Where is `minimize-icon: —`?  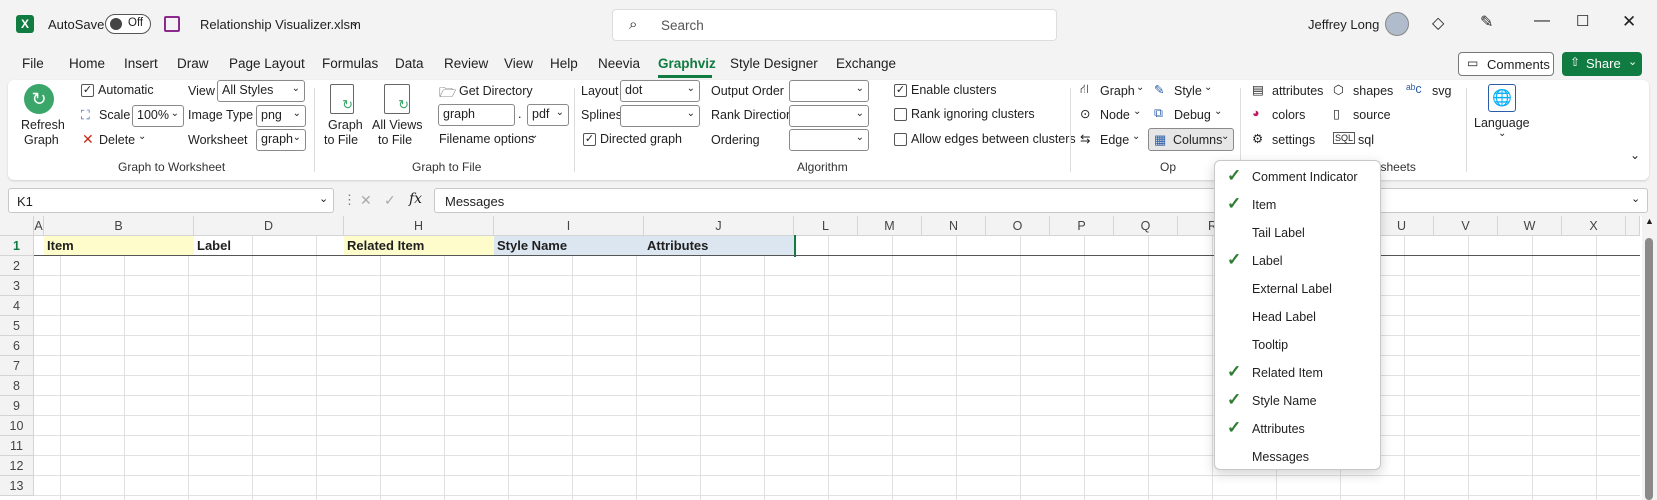
minimize-icon: — is located at coordinates (1542, 21).